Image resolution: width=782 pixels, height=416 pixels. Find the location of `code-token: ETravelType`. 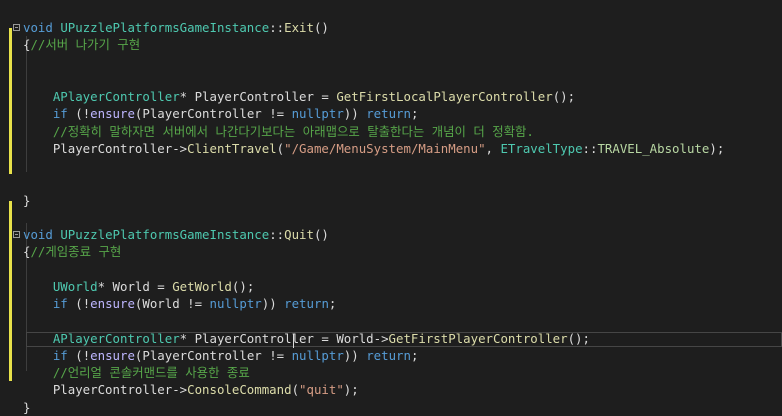

code-token: ETravelType is located at coordinates (541, 148).